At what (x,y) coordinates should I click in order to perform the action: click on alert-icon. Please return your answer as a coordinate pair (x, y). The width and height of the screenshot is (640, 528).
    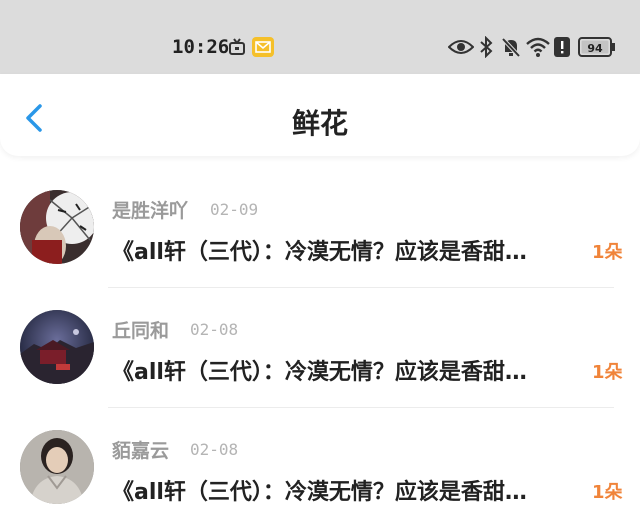
    Looking at the image, I should click on (562, 49).